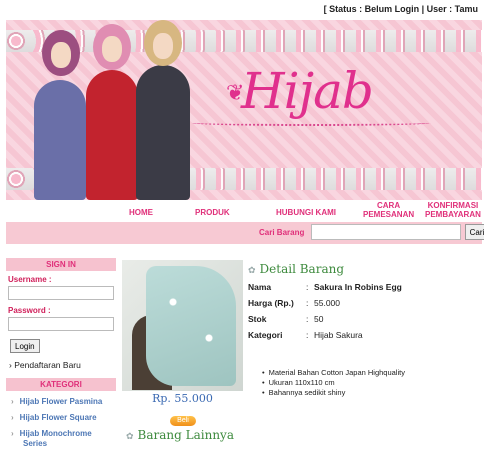 The width and height of the screenshot is (484, 459). Describe the element at coordinates (319, 319) in the screenshot. I see `detail-value: 50` at that location.